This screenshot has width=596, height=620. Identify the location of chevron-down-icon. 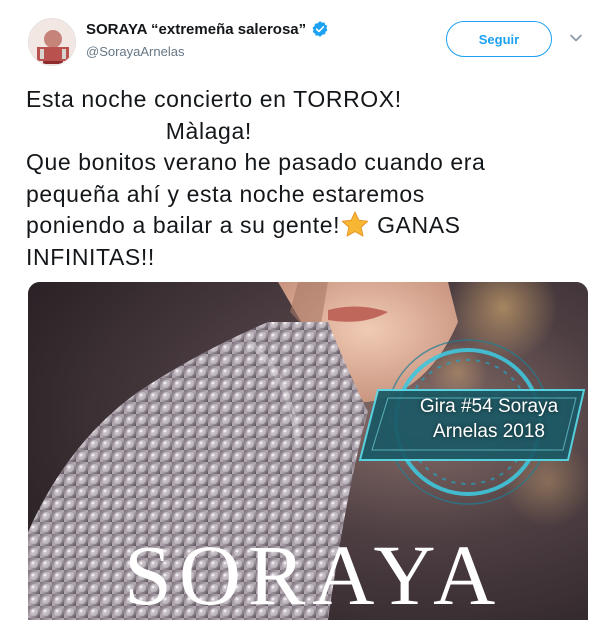
(576, 38).